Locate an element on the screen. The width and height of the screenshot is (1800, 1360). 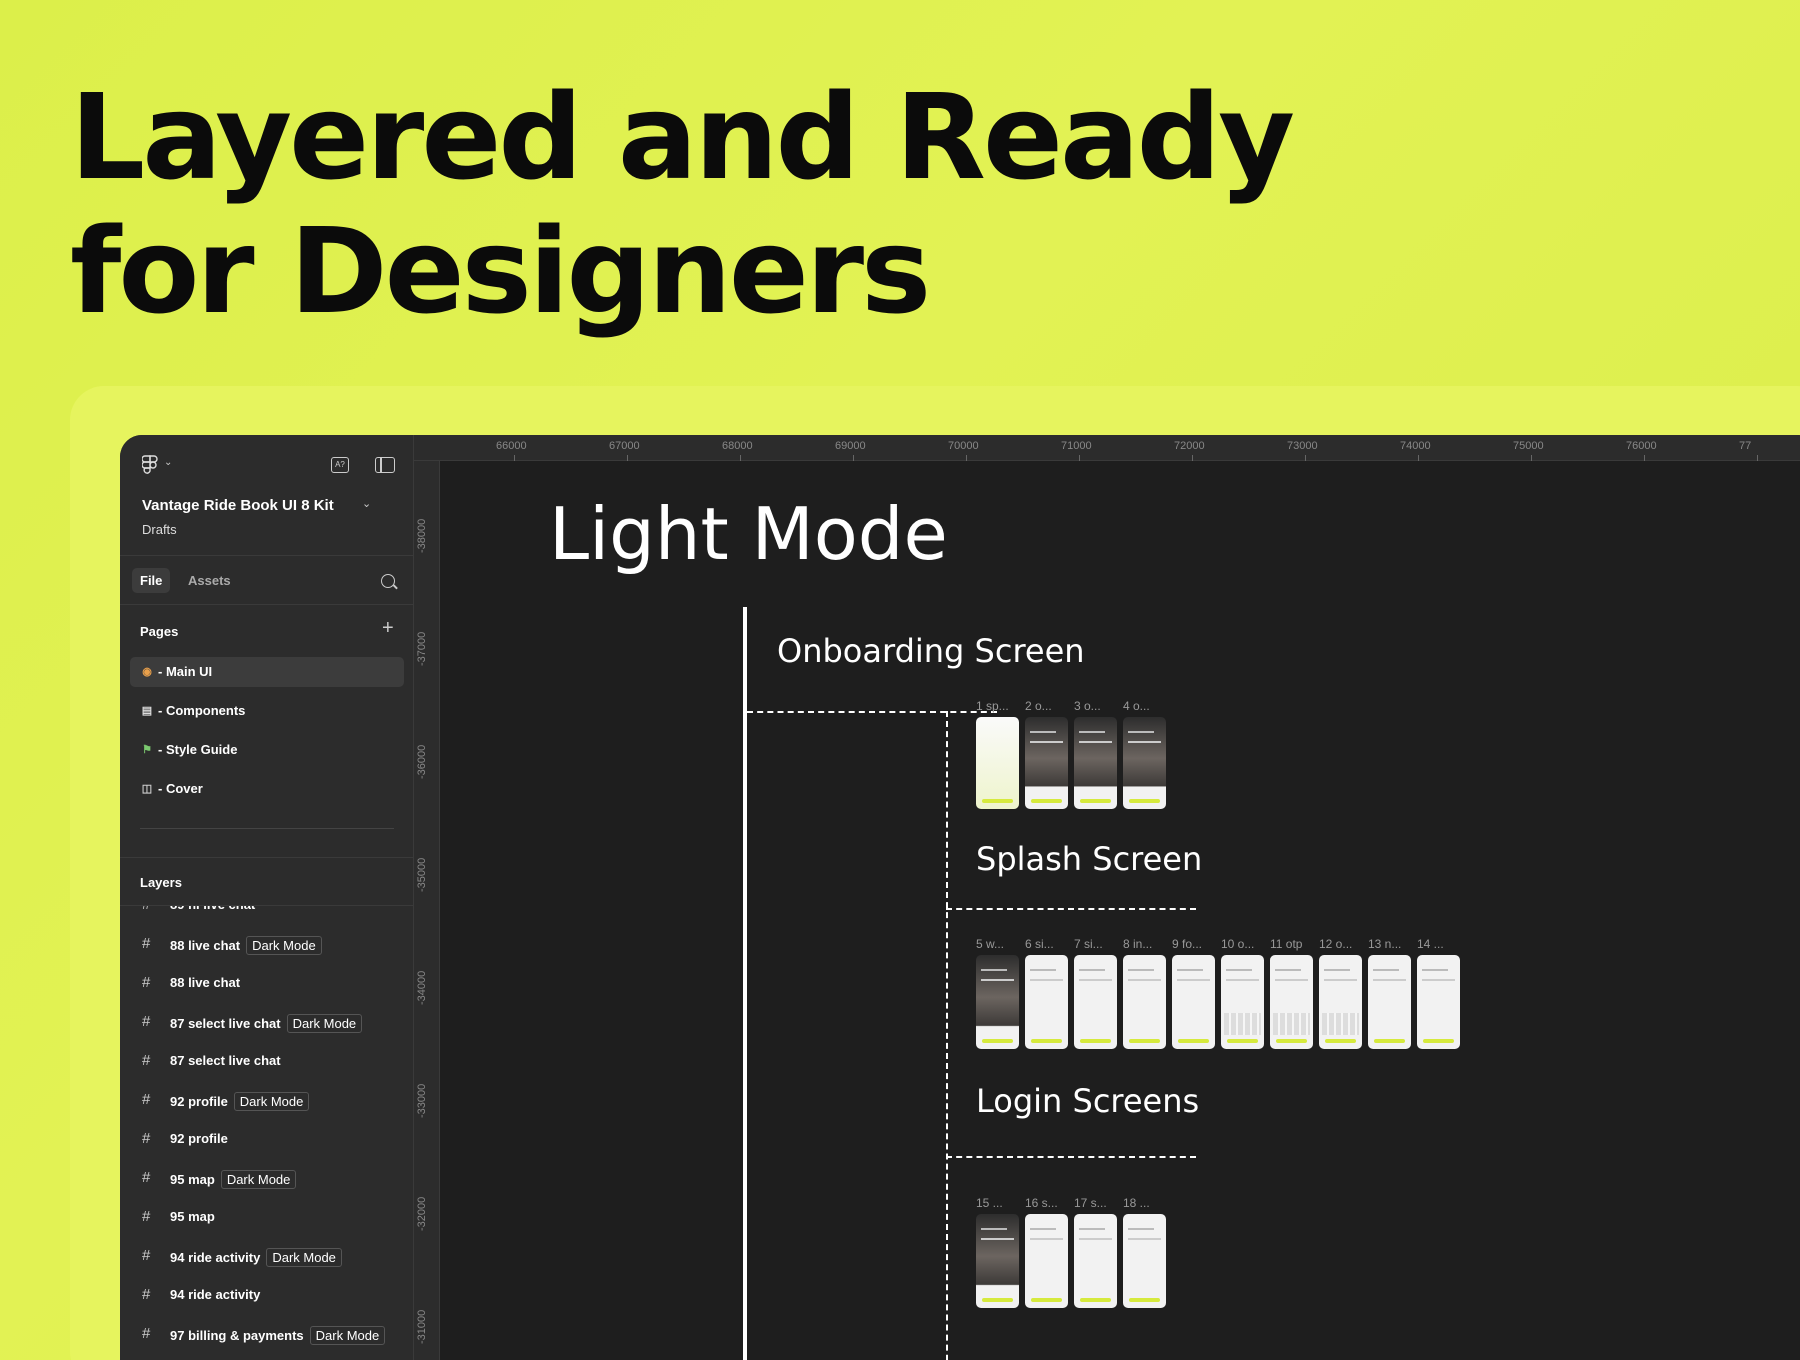
layer-row: #92 profile Dark Mode is located at coordinates (266, 1100).